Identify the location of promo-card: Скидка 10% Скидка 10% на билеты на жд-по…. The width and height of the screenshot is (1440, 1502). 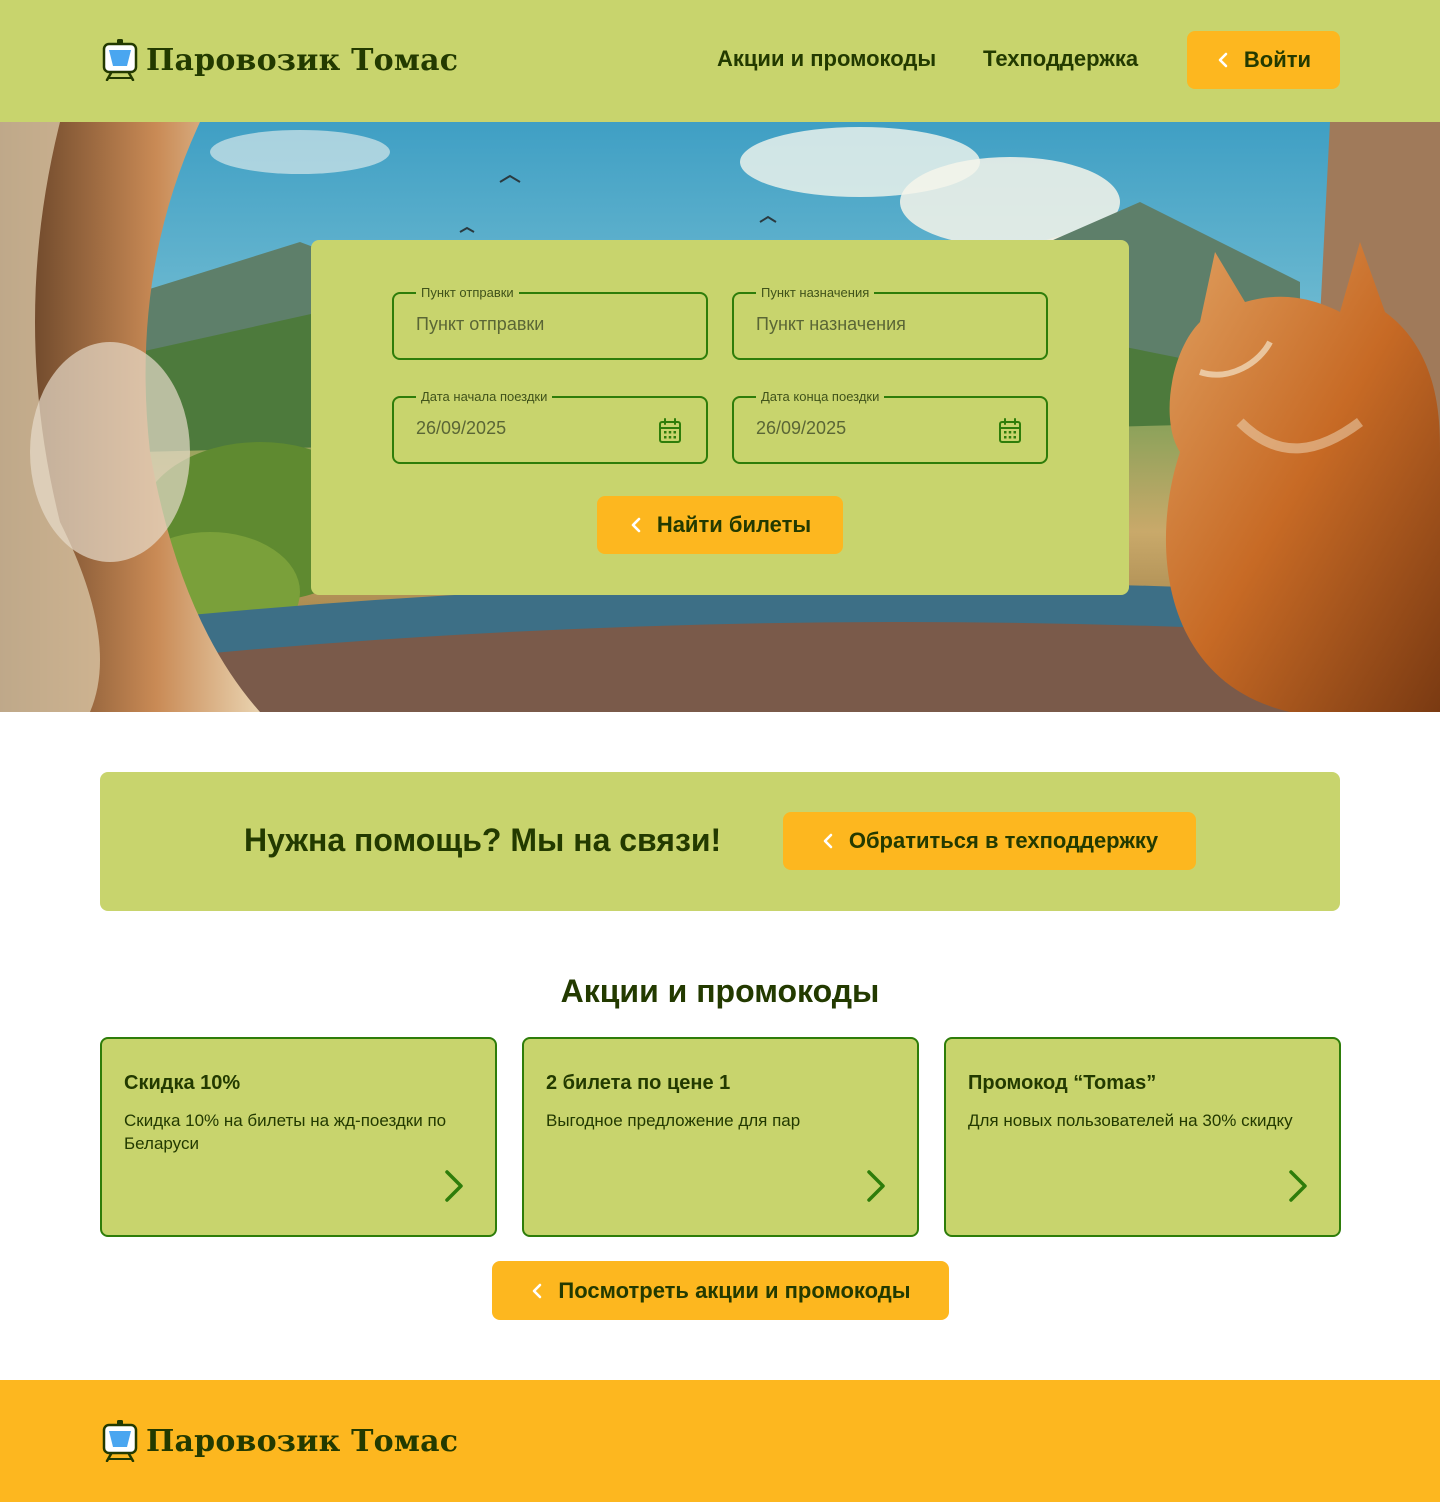
(298, 1137).